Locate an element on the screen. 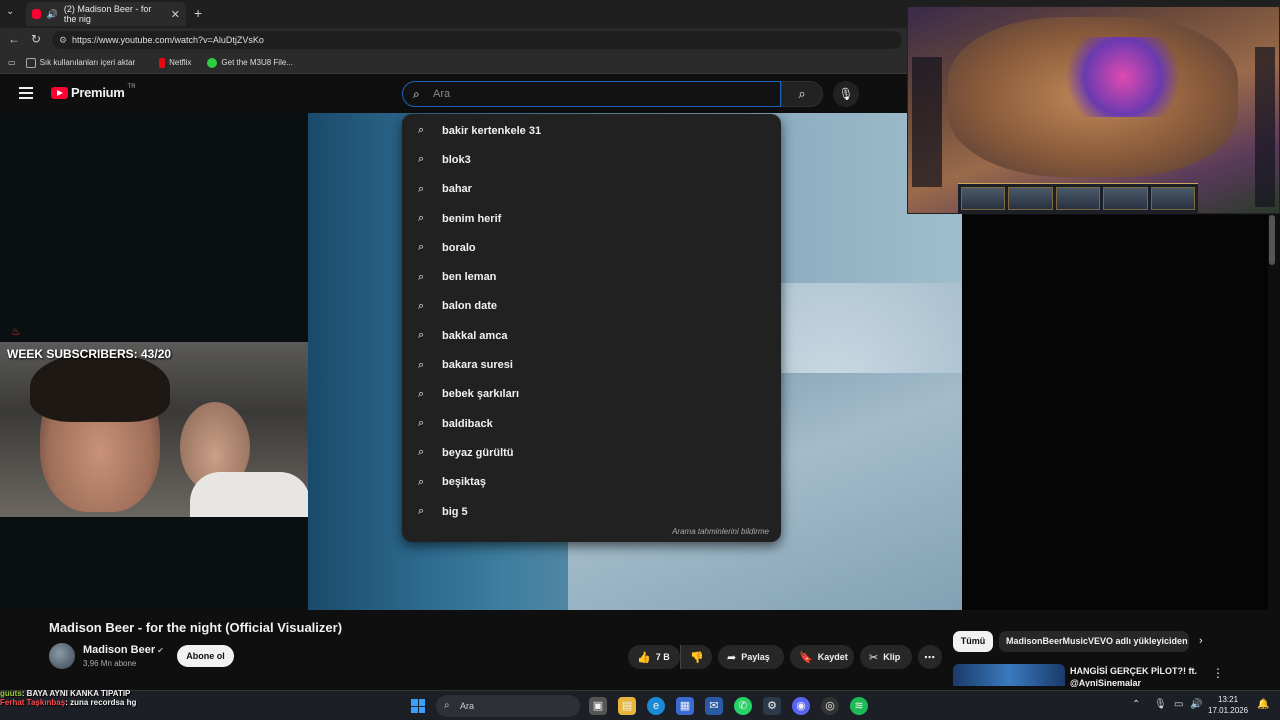 This screenshot has height=720, width=1280. suggestion-text: beşiktaş is located at coordinates (464, 482).